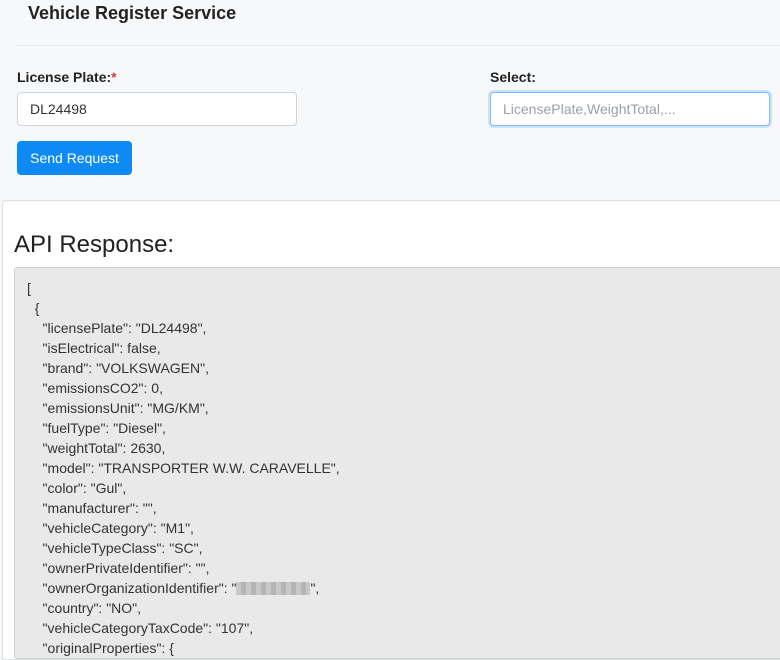 This screenshot has width=780, height=660. What do you see at coordinates (115, 548) in the screenshot?
I see `code-line: "vehicleTypeClass": "SC",` at bounding box center [115, 548].